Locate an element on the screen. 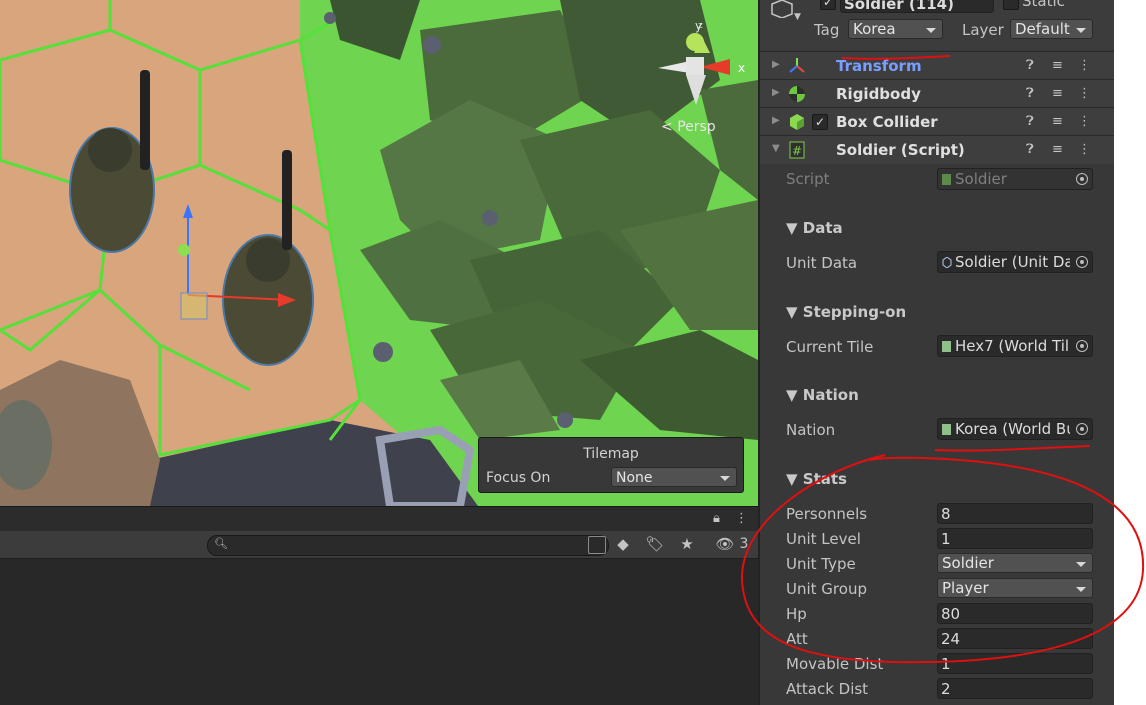 Image resolution: width=1146 pixels, height=705 pixels. layer-label: Layer is located at coordinates (983, 30).